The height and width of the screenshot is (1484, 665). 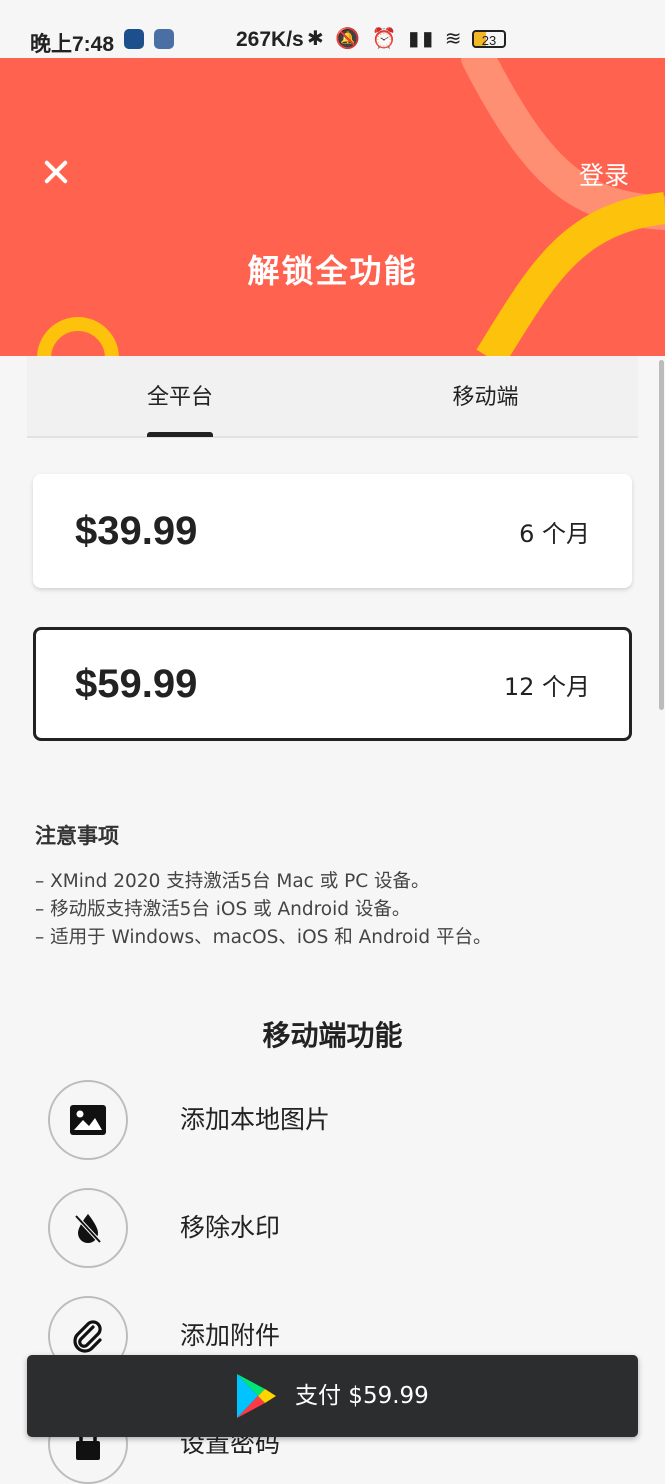 I want to click on tab-all-platforms: 全平台, so click(x=180, y=396).